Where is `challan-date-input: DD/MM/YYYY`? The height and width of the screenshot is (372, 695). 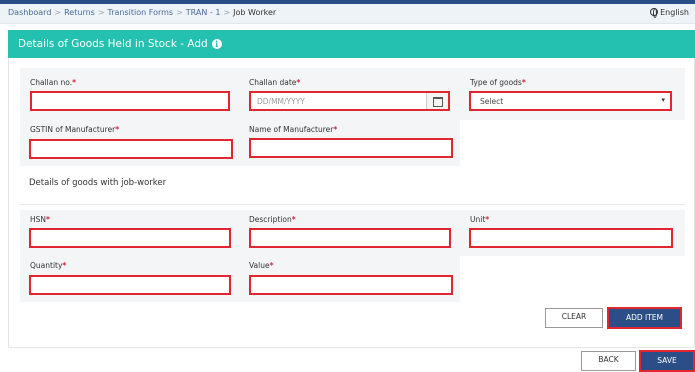
challan-date-input: DD/MM/YYYY is located at coordinates (349, 101).